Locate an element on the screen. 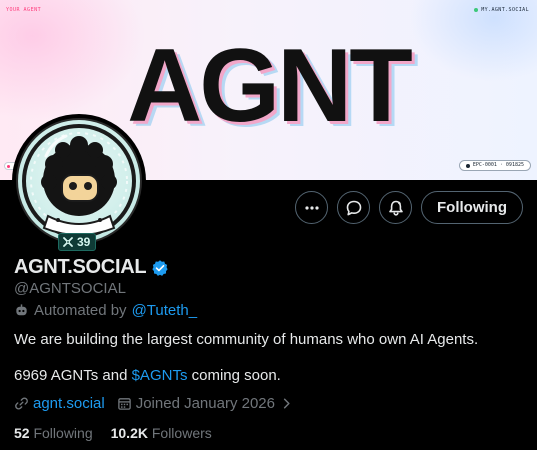  chip-dot-icon is located at coordinates (467, 165).